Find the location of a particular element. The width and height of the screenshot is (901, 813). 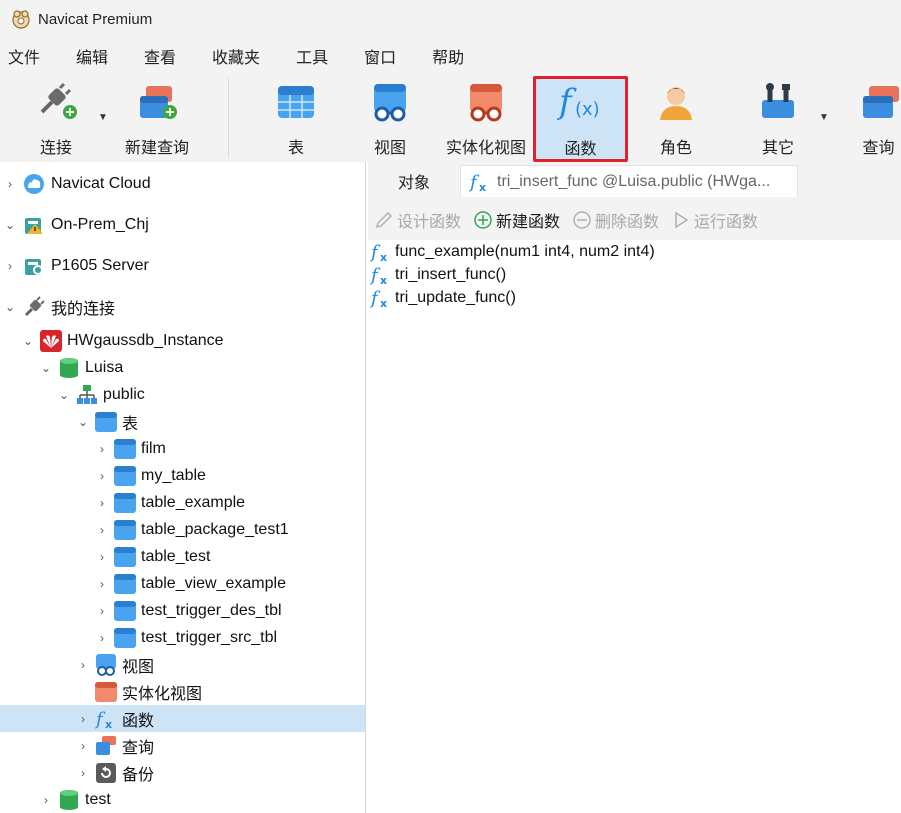

menu-view: 查看 is located at coordinates (160, 56).